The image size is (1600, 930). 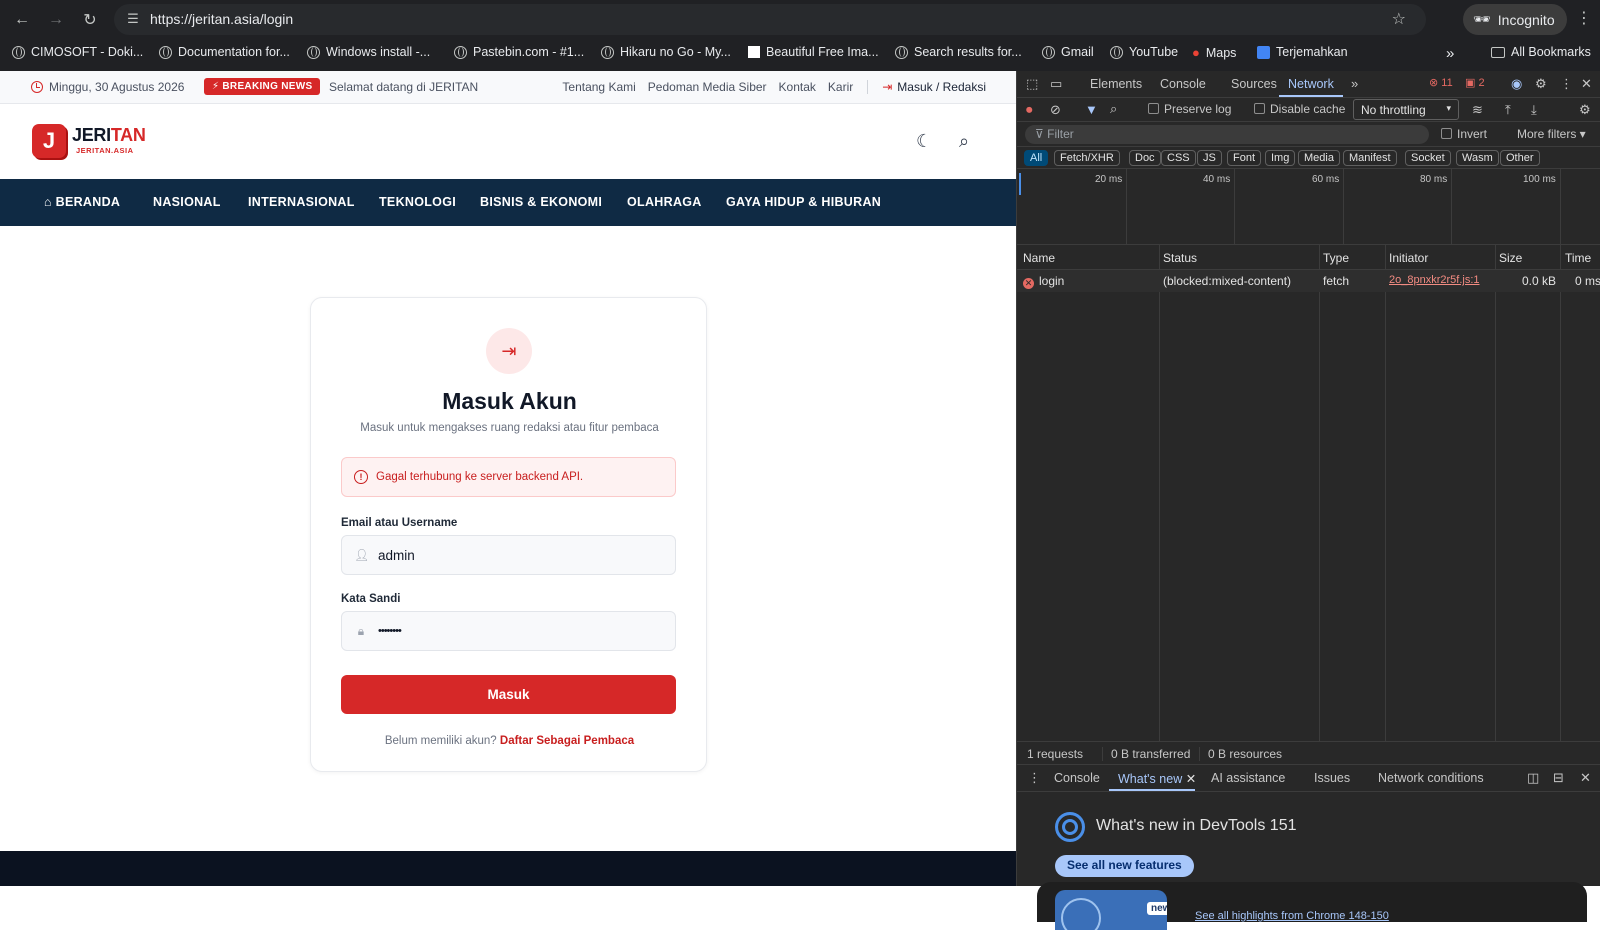 What do you see at coordinates (1043, 281) in the screenshot?
I see `request-name: ✕ login` at bounding box center [1043, 281].